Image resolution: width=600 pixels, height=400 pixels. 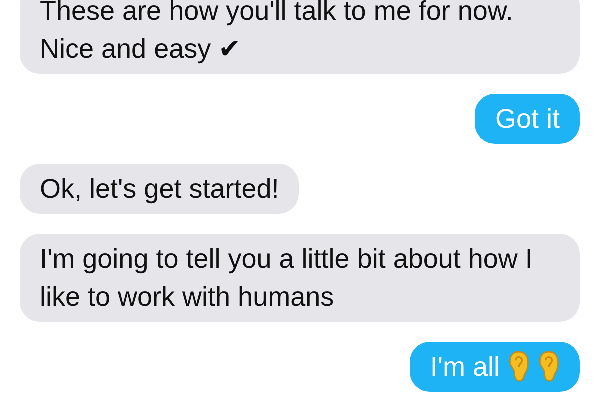 I want to click on received-message: Ok, let's get started!, so click(x=160, y=189).